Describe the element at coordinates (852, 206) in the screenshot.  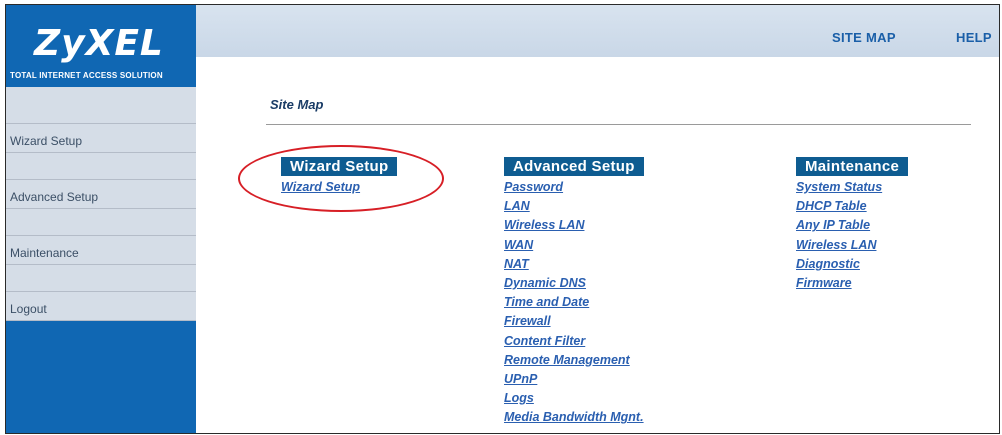
I see `site-map-link-2-1: DHCP Table` at that location.